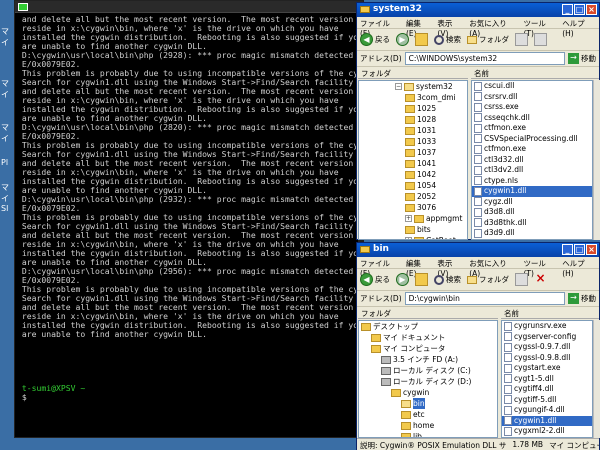 The height and width of the screenshot is (450, 600). Describe the element at coordinates (413, 119) in the screenshot. I see `tree-item: 1028` at that location.